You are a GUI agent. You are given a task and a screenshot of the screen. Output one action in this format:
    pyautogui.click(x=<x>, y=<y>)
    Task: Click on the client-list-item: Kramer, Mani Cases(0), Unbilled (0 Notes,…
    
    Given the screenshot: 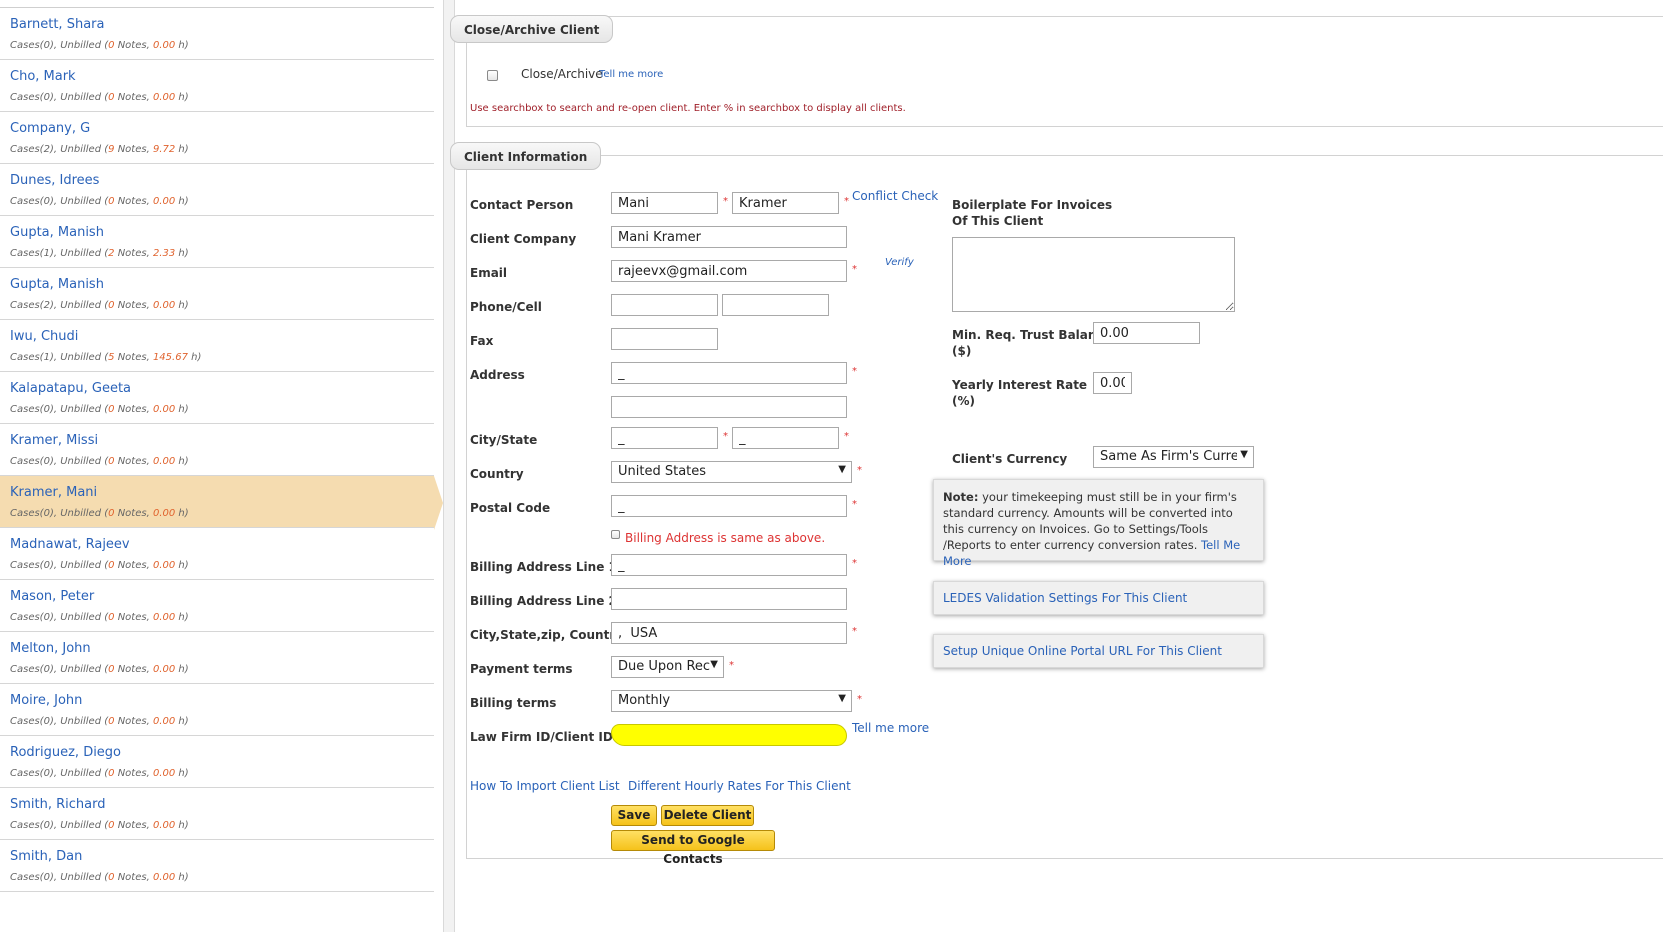 What is the action you would take?
    pyautogui.click(x=221, y=503)
    